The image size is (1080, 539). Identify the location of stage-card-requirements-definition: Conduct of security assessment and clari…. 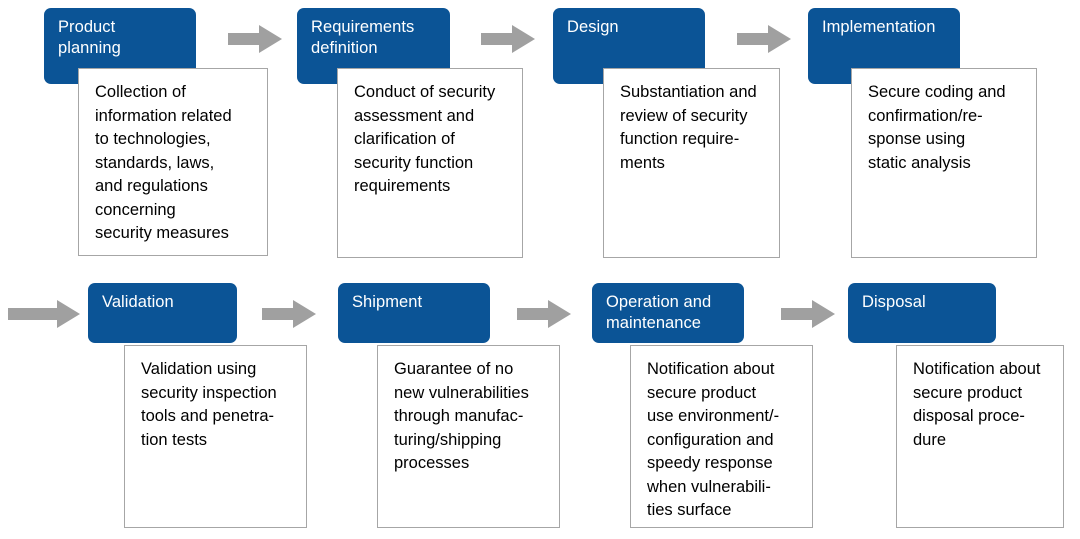
(430, 163).